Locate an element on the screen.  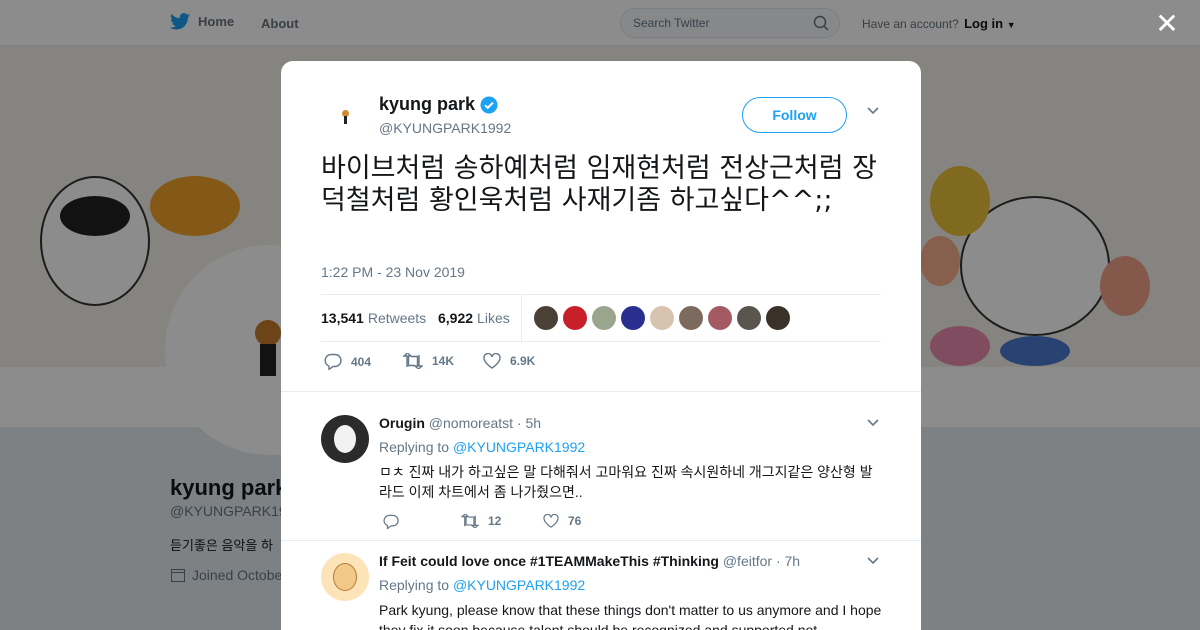
reply-author-handle: @nomoreatst is located at coordinates (471, 423).